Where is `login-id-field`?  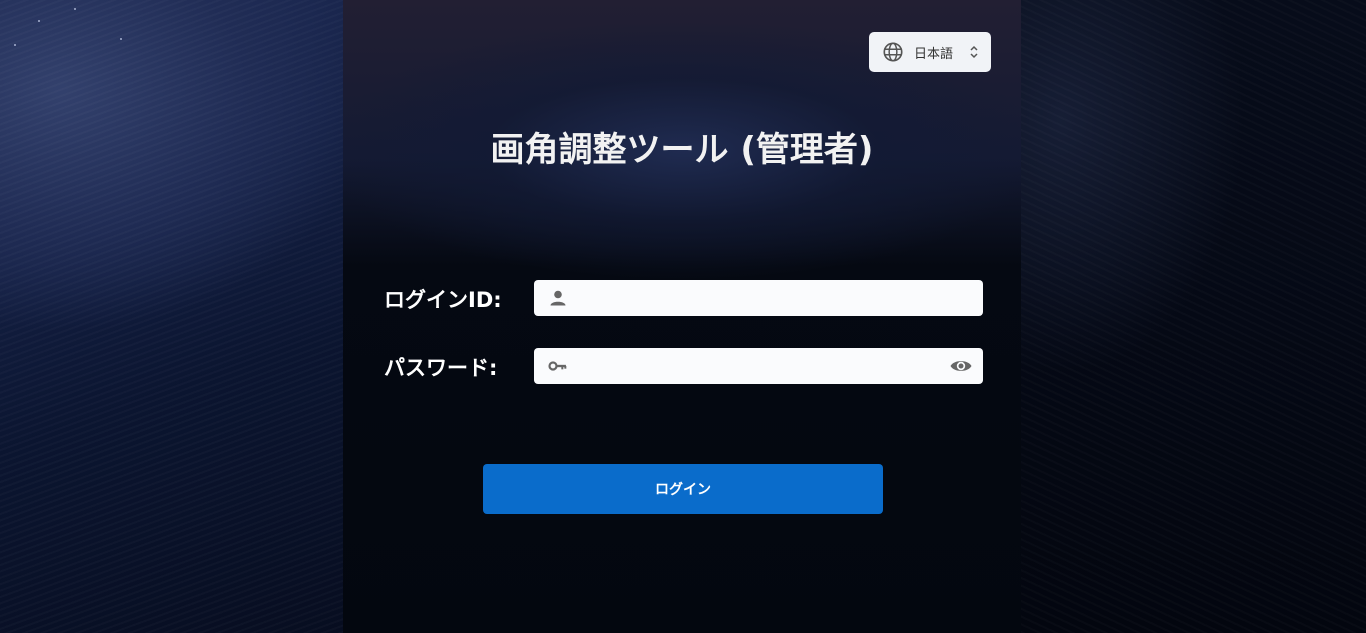
login-id-field is located at coordinates (758, 298).